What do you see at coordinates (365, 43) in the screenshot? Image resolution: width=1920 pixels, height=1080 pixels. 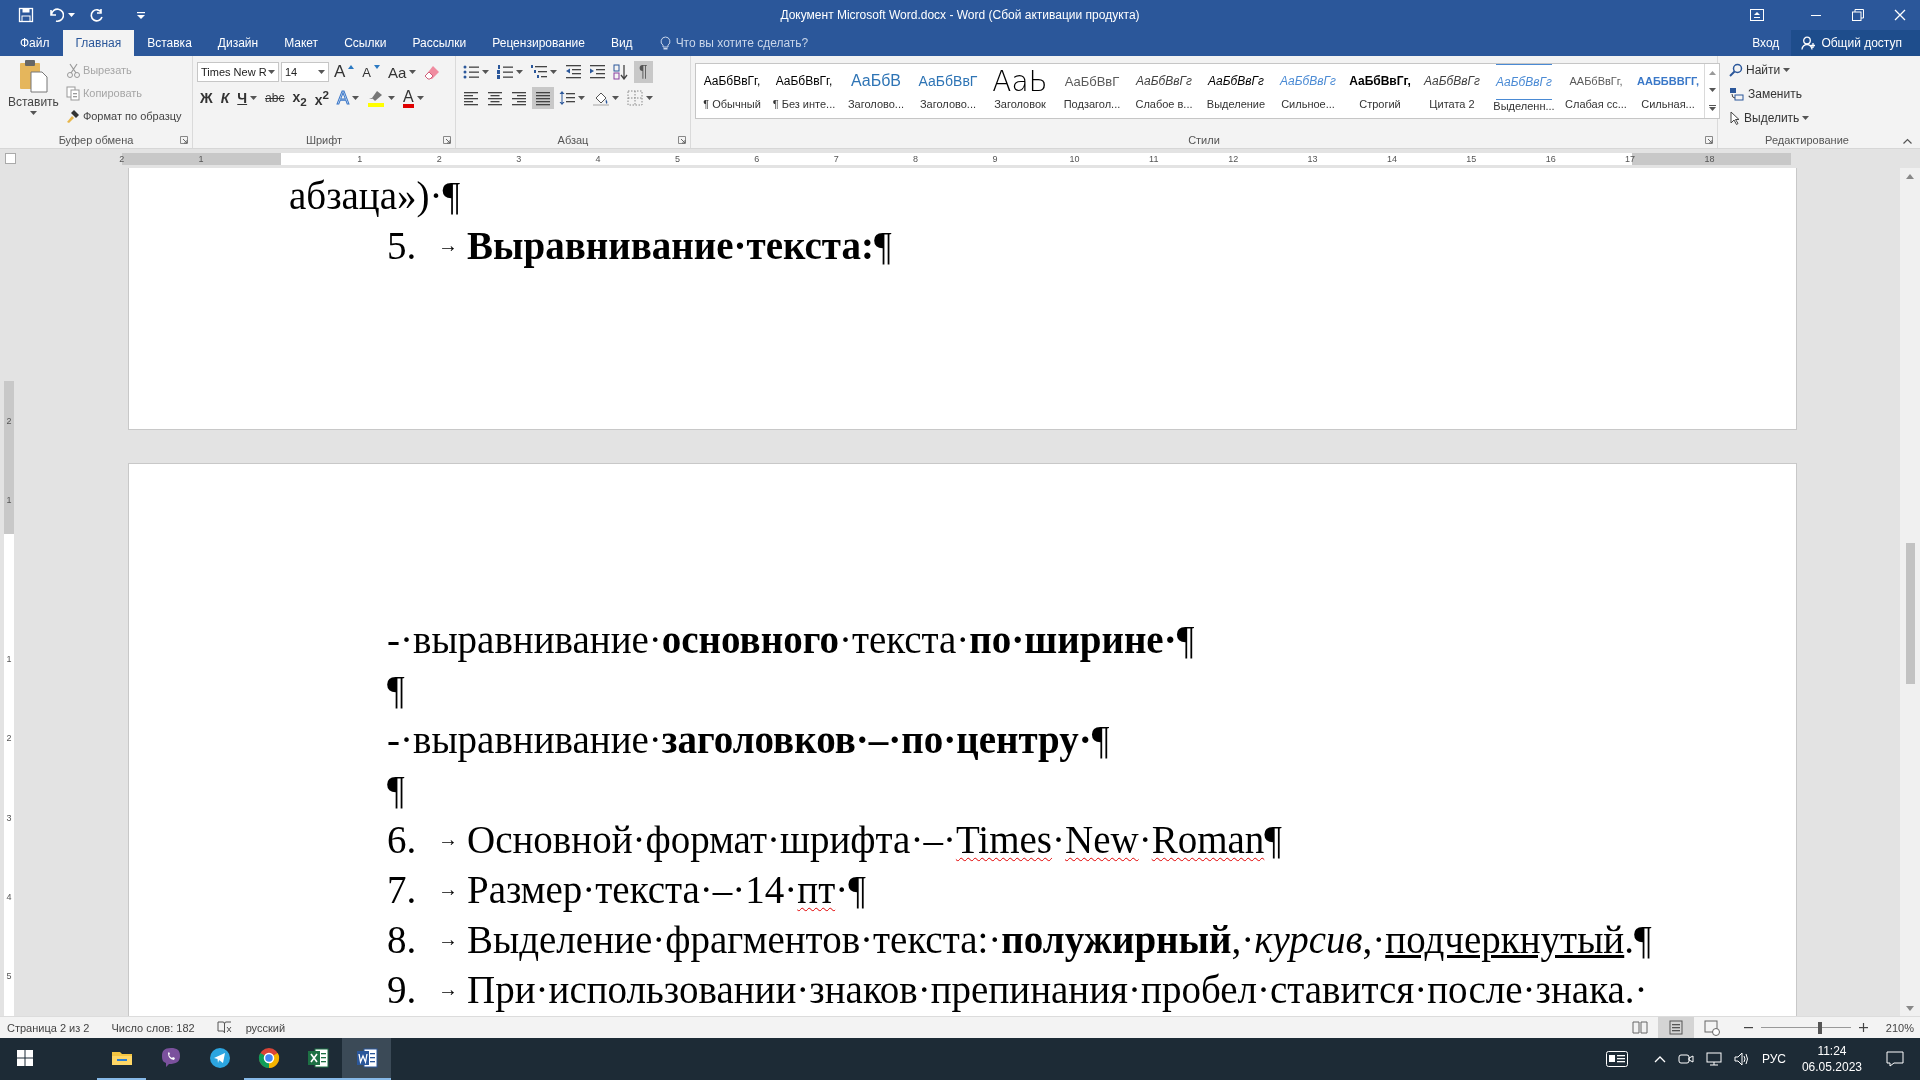 I see `ribbon-tab: Ссылки` at bounding box center [365, 43].